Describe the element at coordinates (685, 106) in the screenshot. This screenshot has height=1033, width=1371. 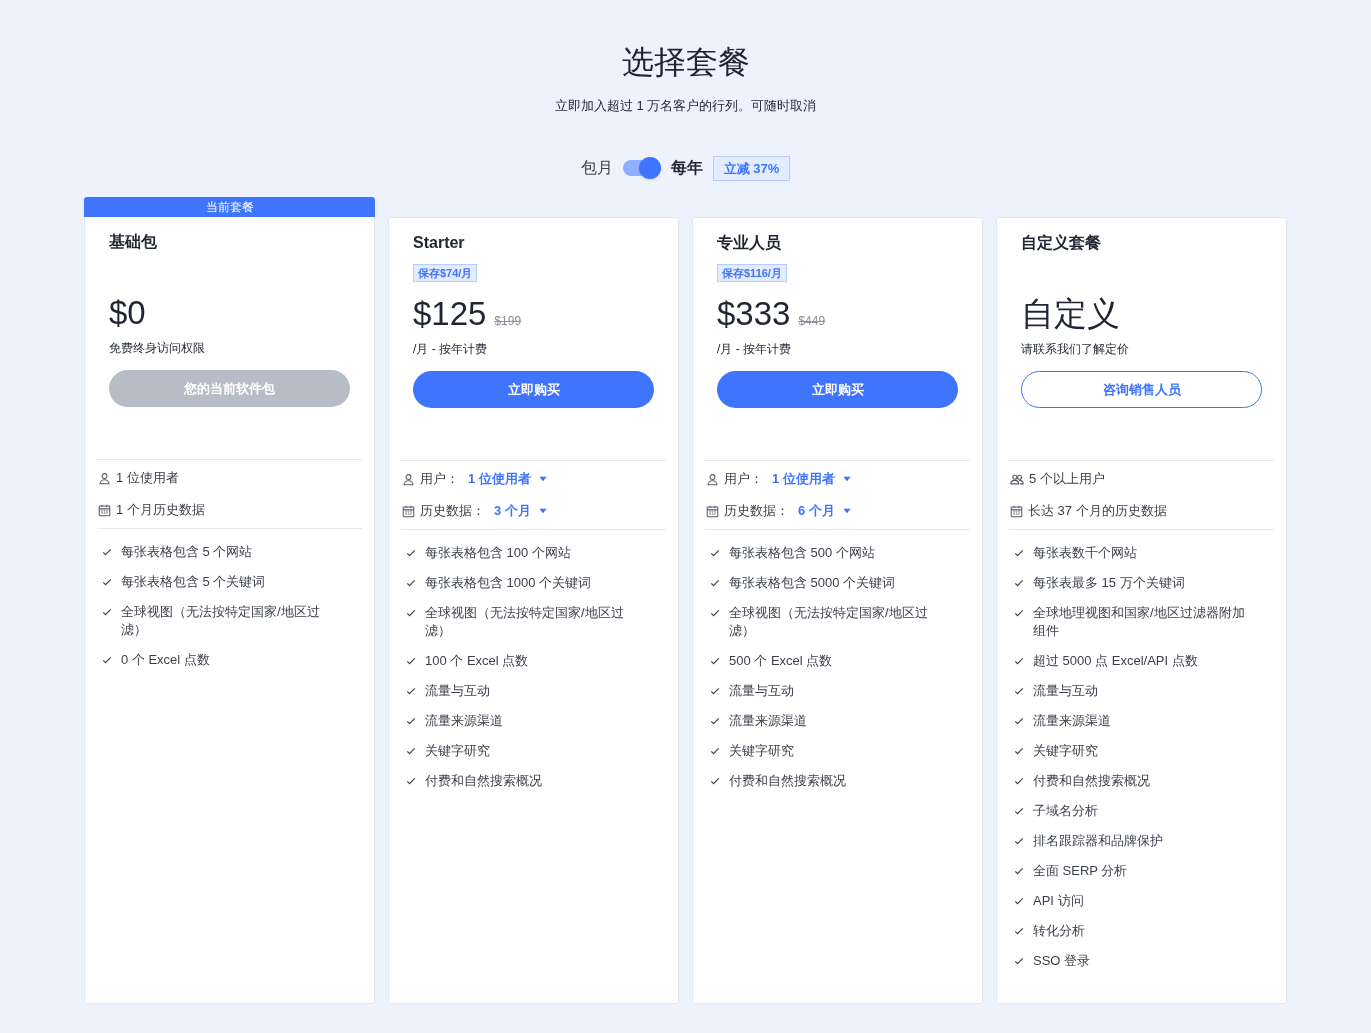
I see `page-subtitle: 立即加入超过 1 万名客户的行列。可随时取消` at that location.